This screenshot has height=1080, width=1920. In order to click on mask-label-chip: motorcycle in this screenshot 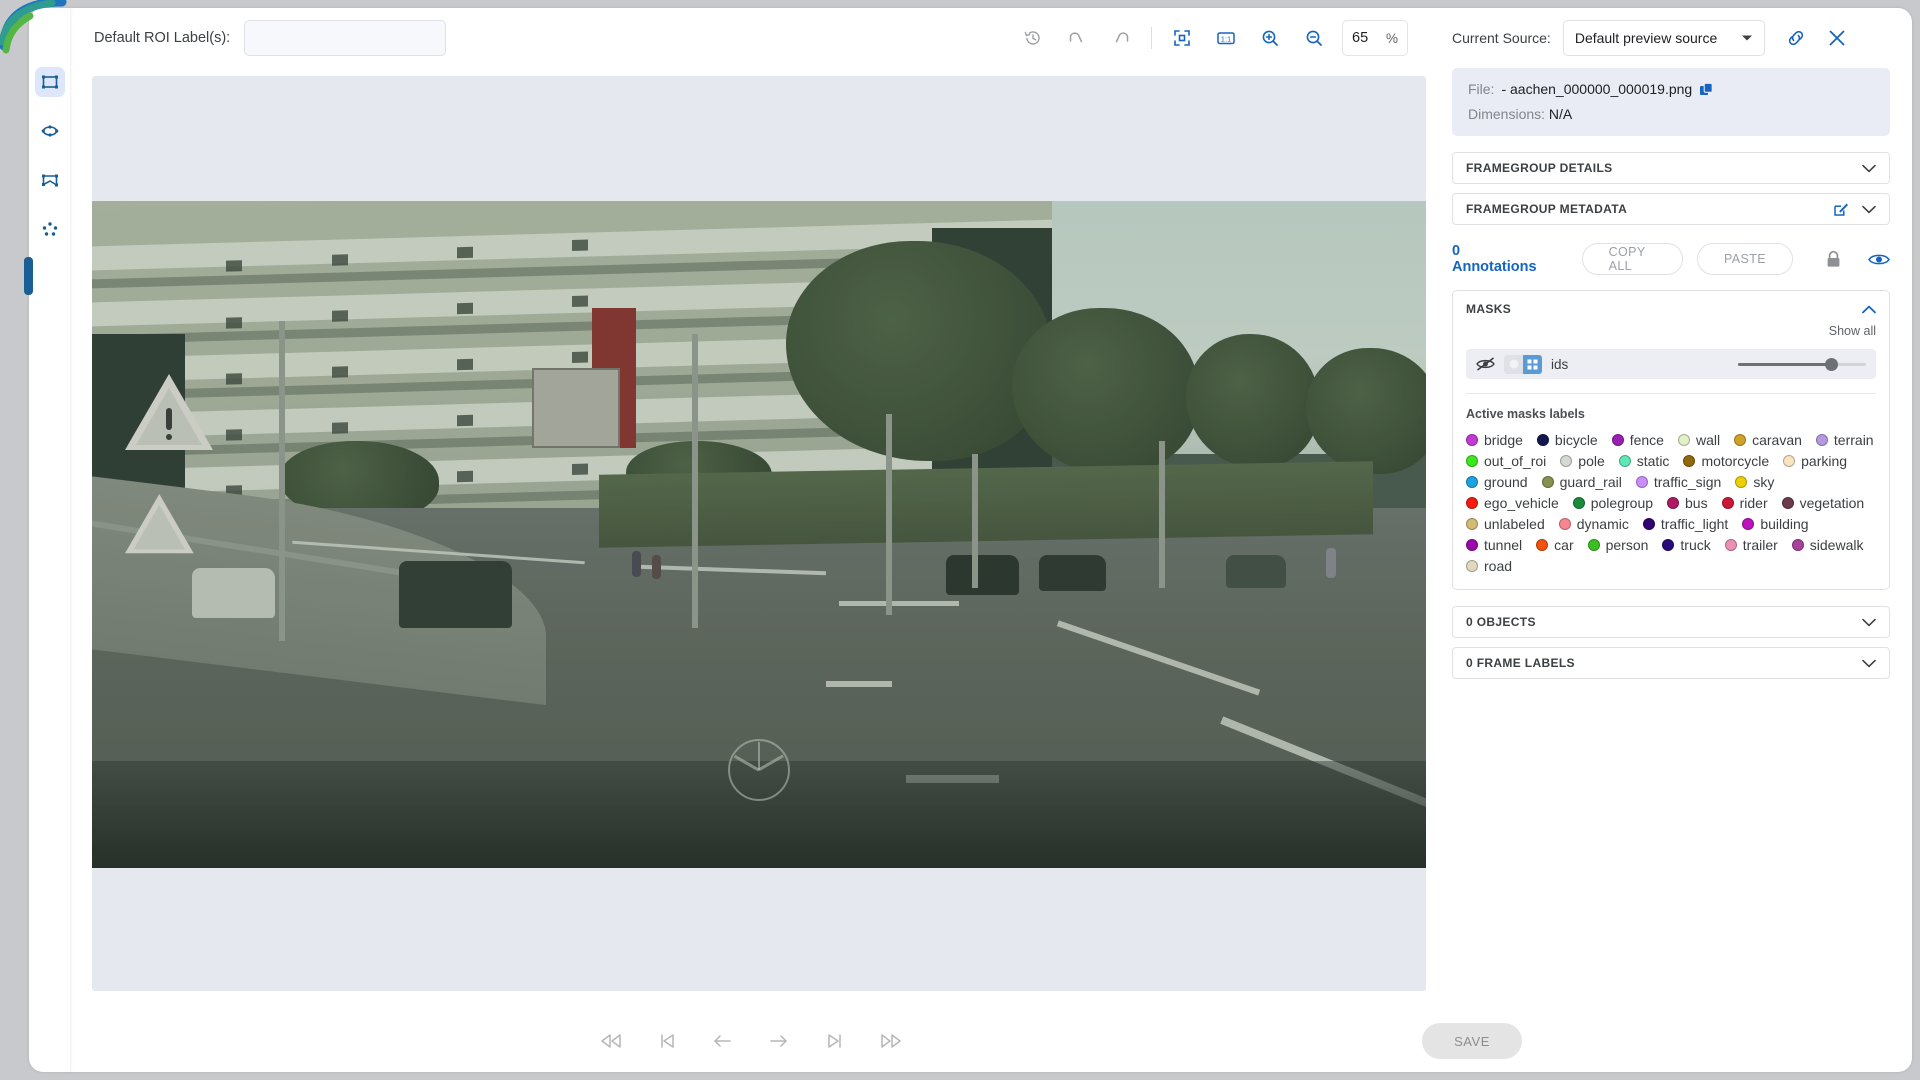, I will do `click(1726, 461)`.